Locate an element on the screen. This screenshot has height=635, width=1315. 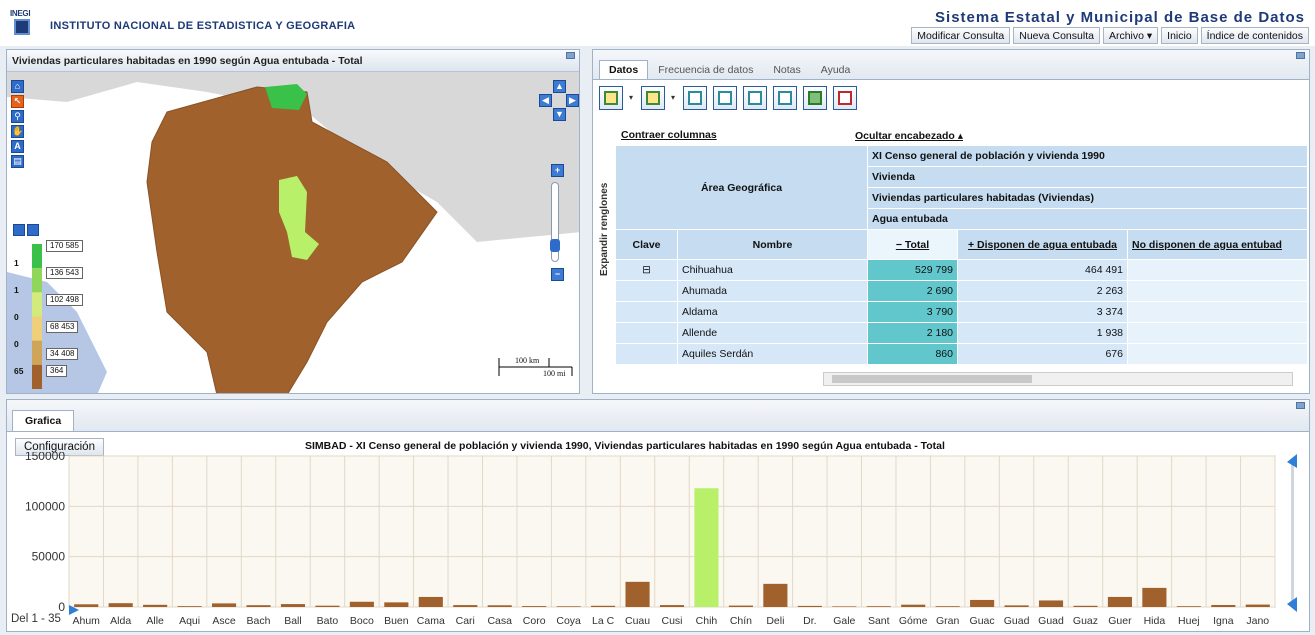
x-tick-label: Sant is located at coordinates (879, 621).